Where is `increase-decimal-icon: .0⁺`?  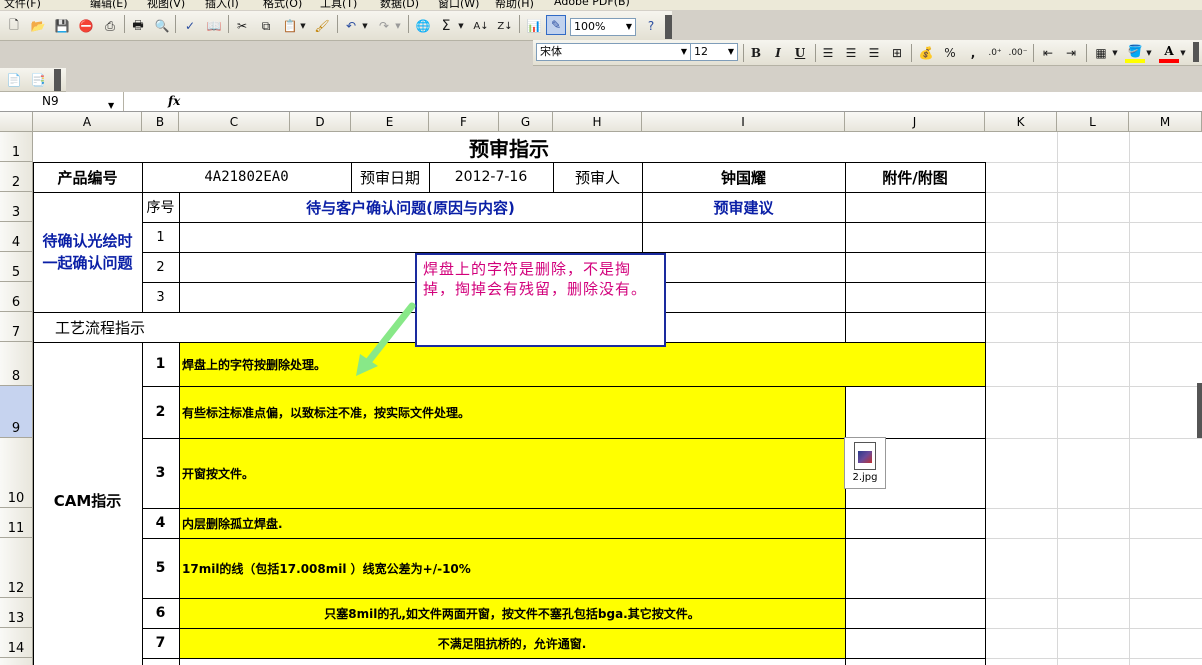
increase-decimal-icon: .0⁺ is located at coordinates (995, 53).